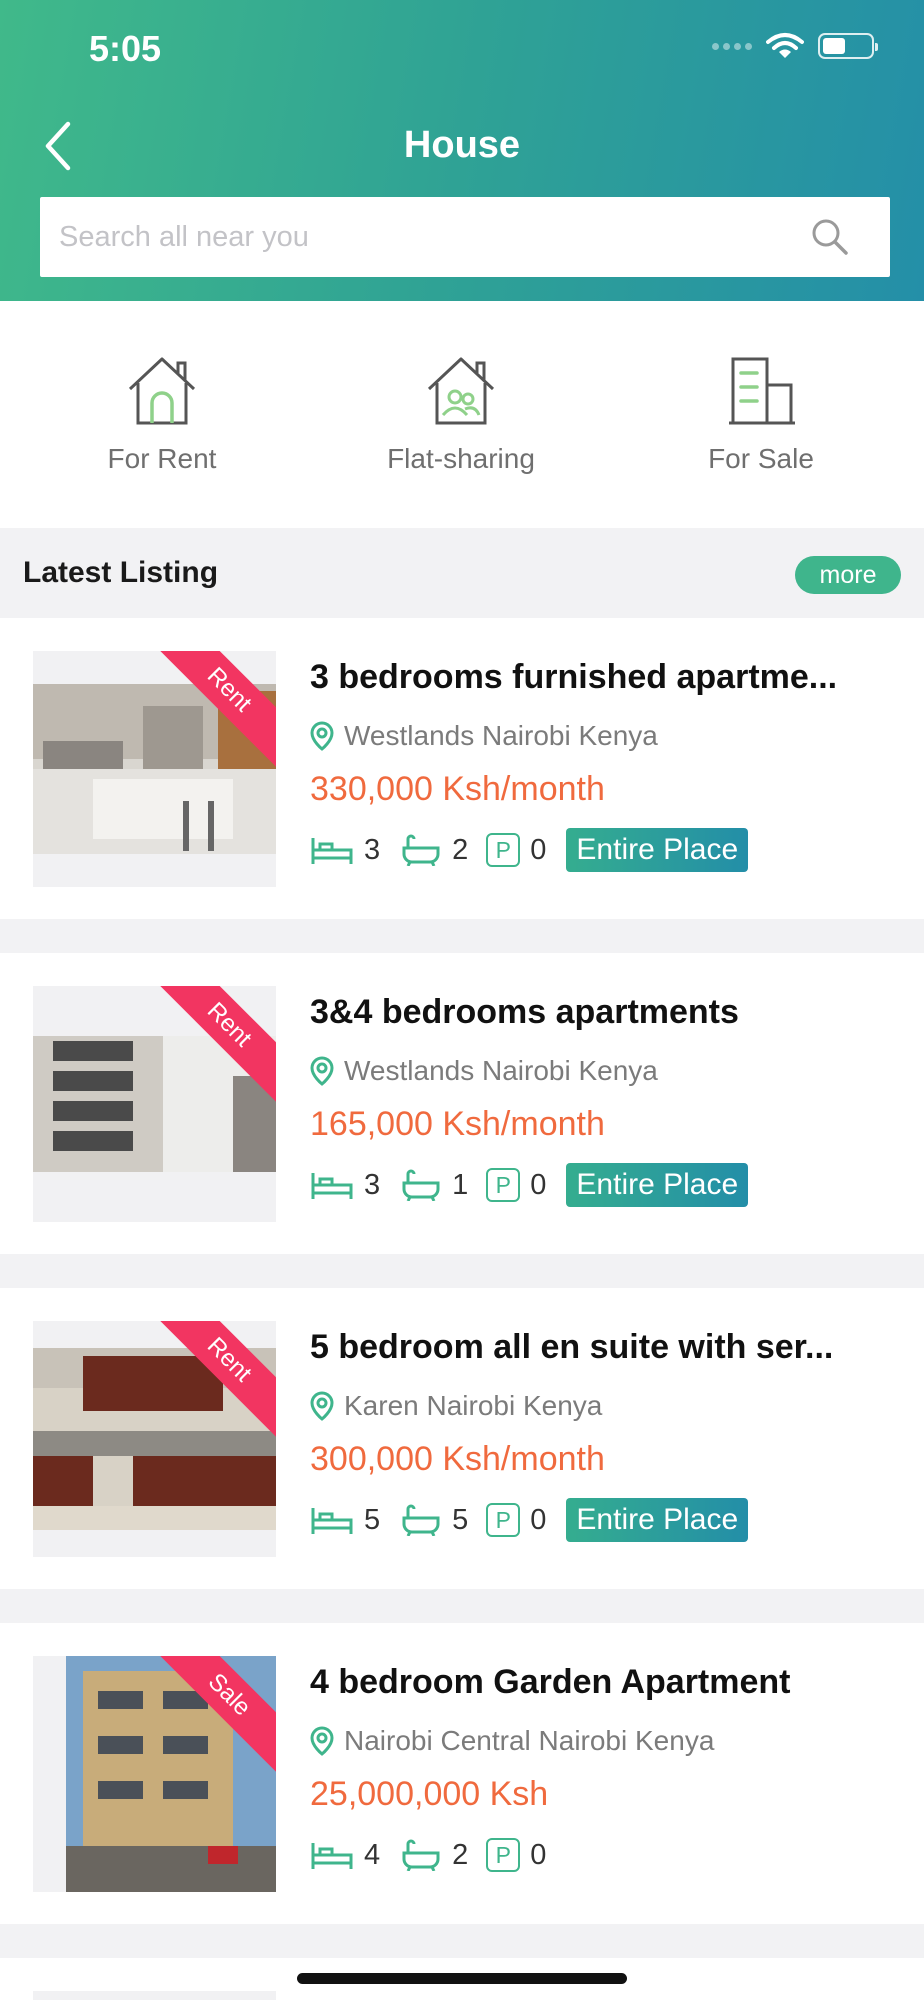 This screenshot has height=2000, width=924. I want to click on more-button: more, so click(848, 575).